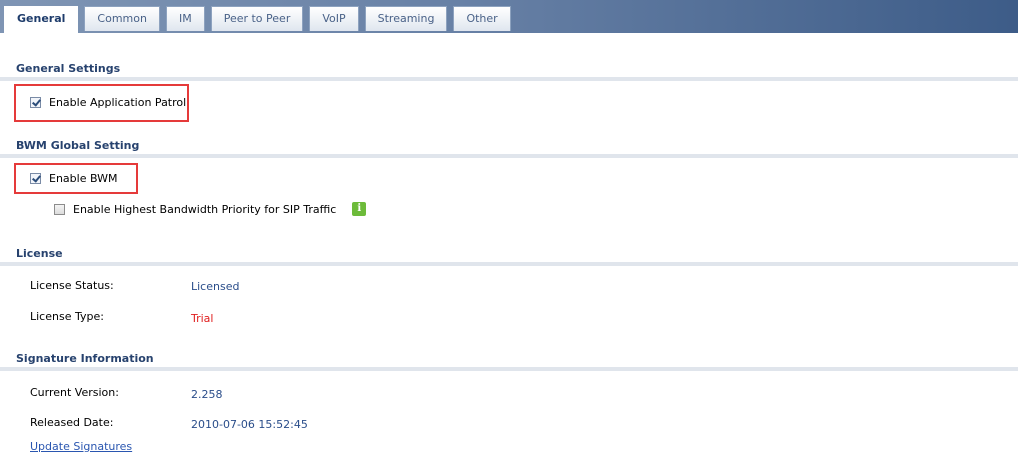 The image size is (1018, 458). I want to click on license-title: License, so click(39, 253).